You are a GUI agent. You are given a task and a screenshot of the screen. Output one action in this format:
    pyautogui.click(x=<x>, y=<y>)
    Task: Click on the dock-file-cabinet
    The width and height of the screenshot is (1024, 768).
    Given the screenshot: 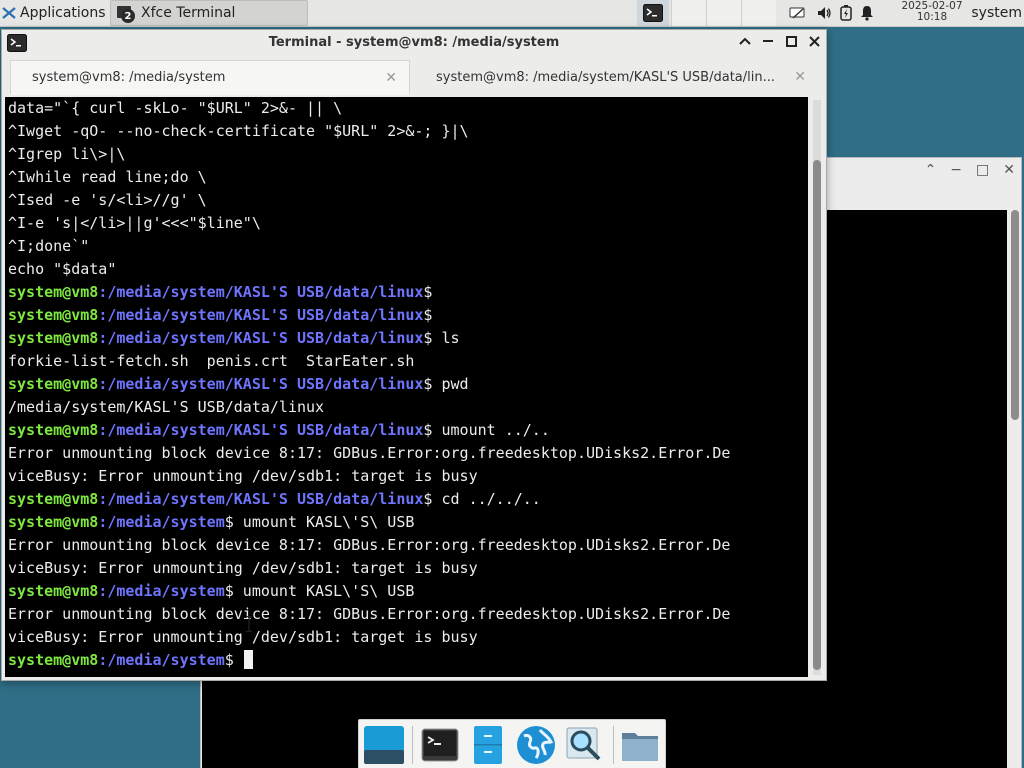 What is the action you would take?
    pyautogui.click(x=488, y=745)
    